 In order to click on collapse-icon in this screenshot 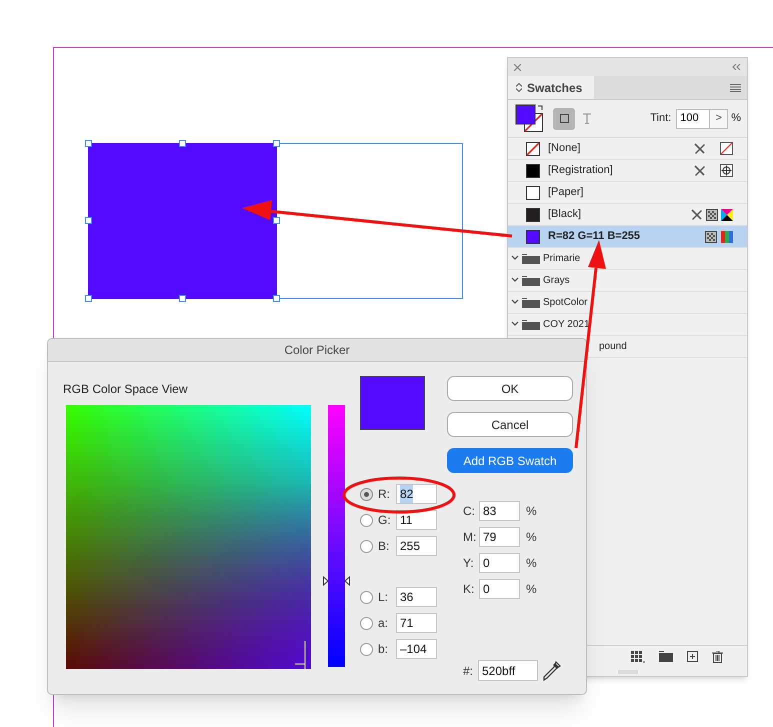, I will do `click(736, 67)`.